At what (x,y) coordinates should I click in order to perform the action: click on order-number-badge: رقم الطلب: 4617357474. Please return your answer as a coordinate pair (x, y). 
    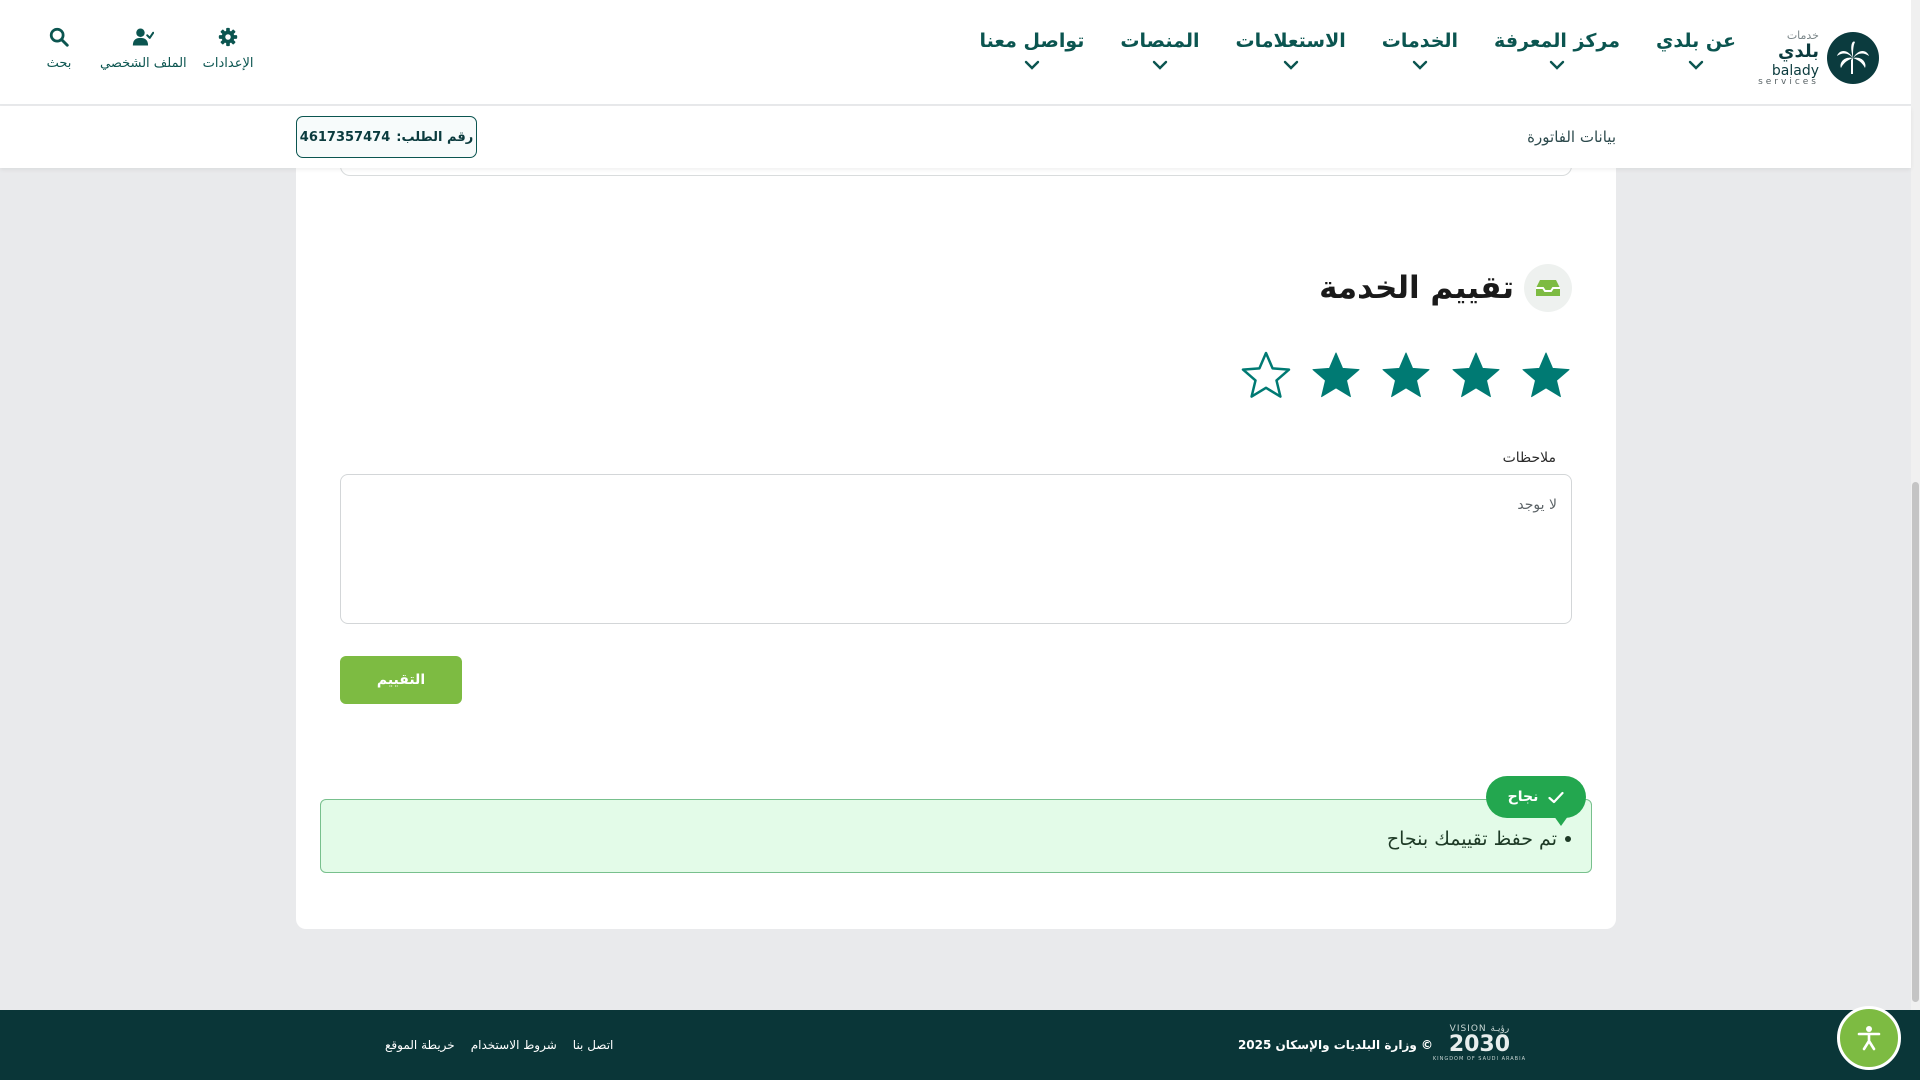
    Looking at the image, I should click on (386, 137).